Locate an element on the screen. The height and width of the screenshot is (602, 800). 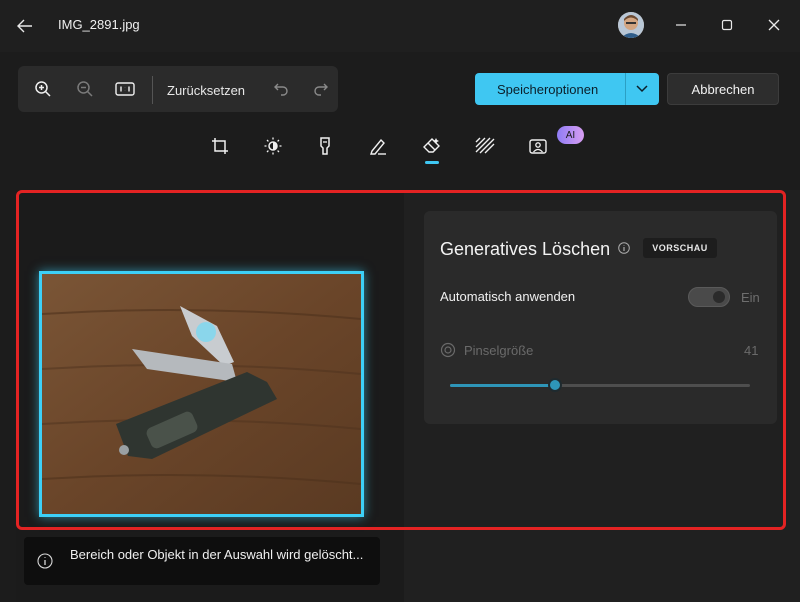
tab-erase is located at coordinates (432, 146).